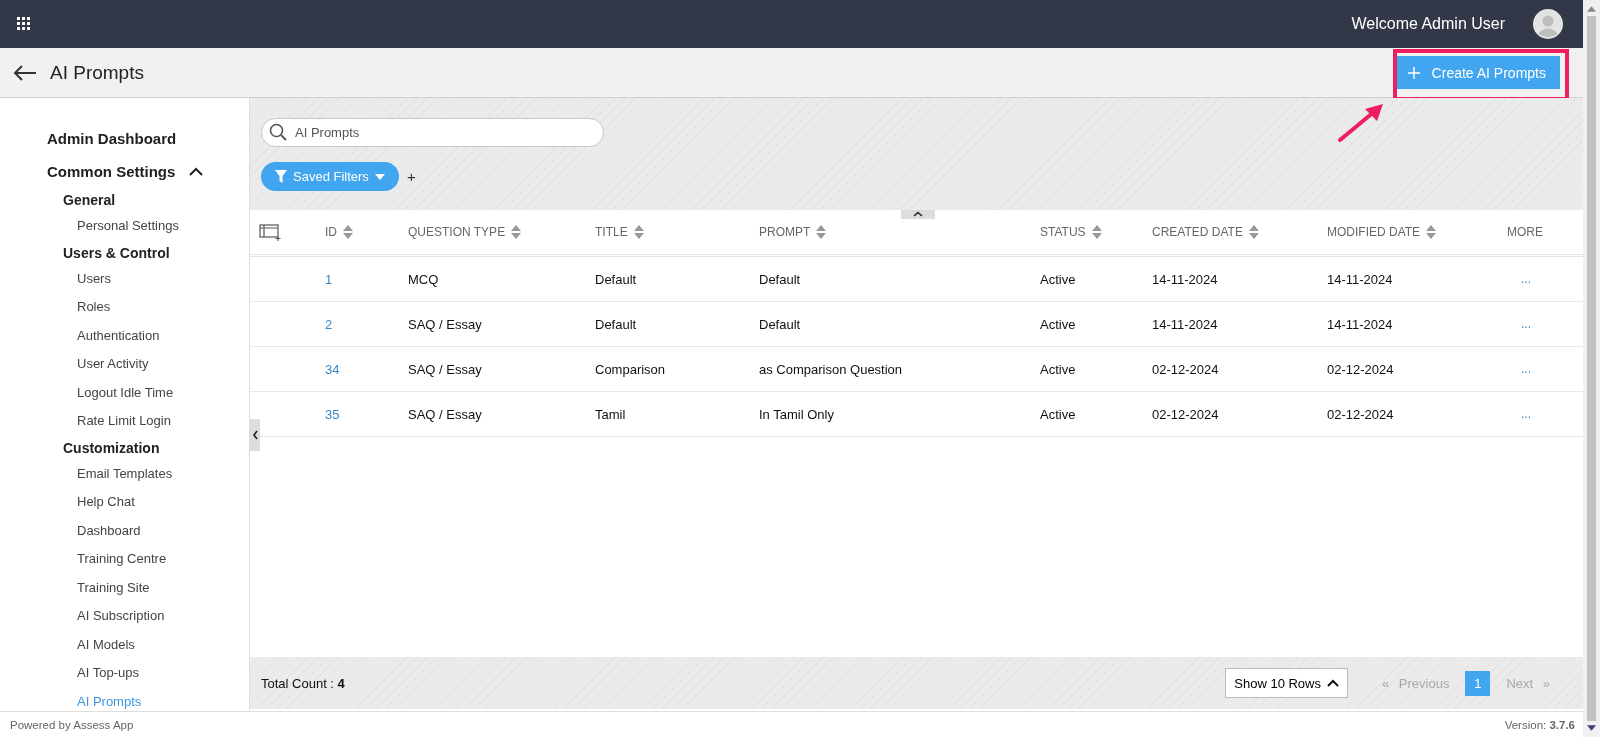 This screenshot has height=737, width=1600. Describe the element at coordinates (124, 559) in the screenshot. I see `sidebar-item: Training Centre` at that location.